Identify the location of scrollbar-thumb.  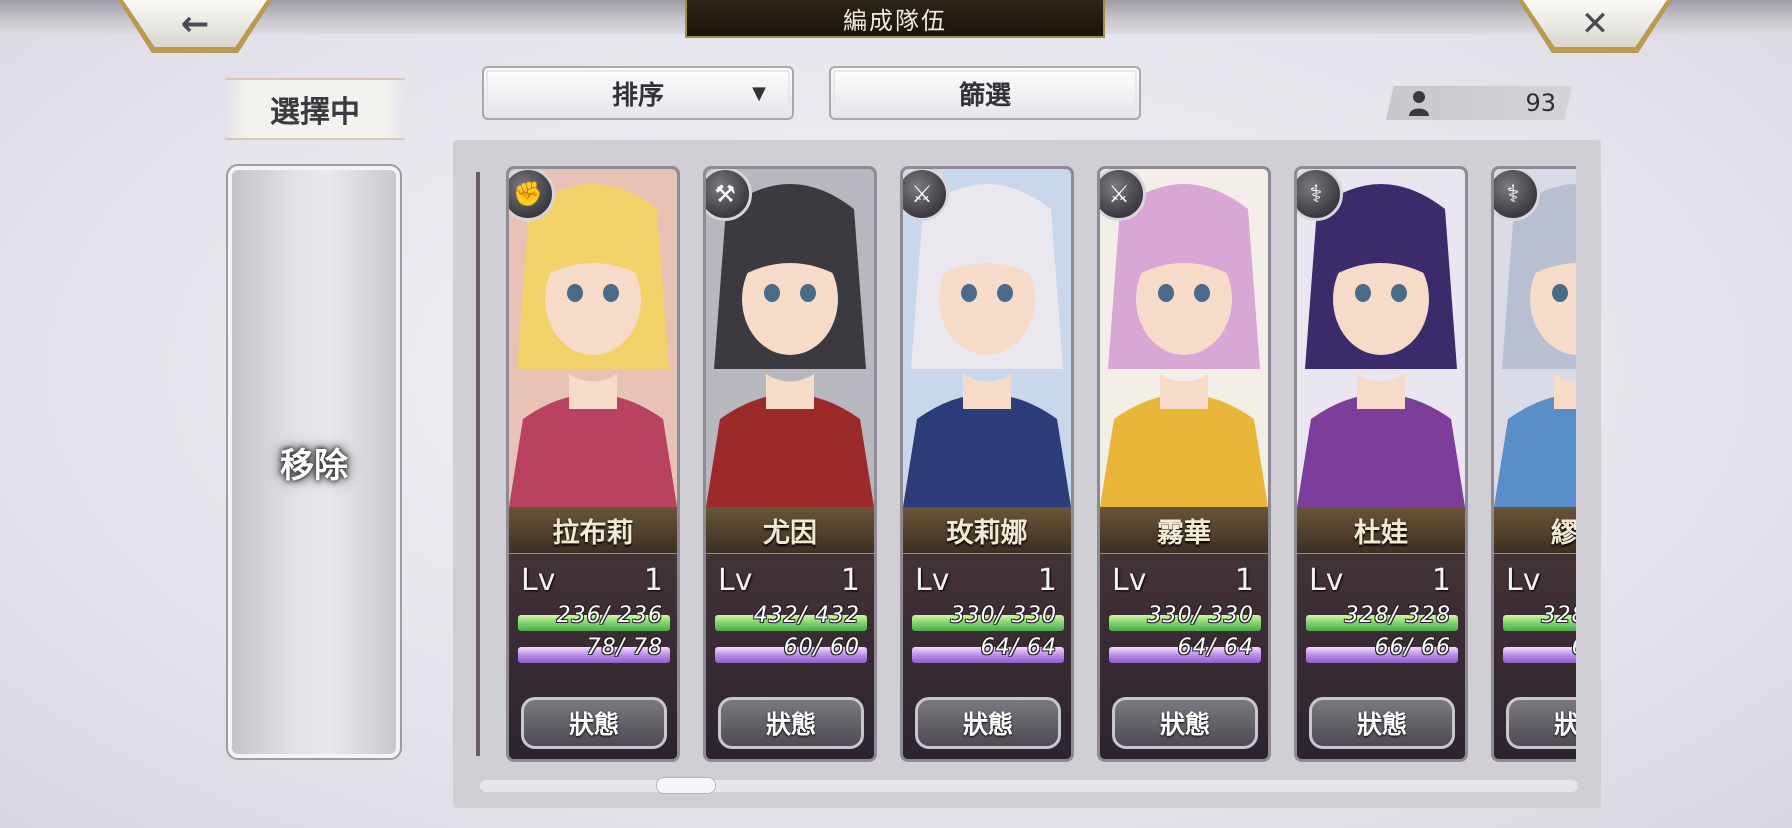
(686, 785).